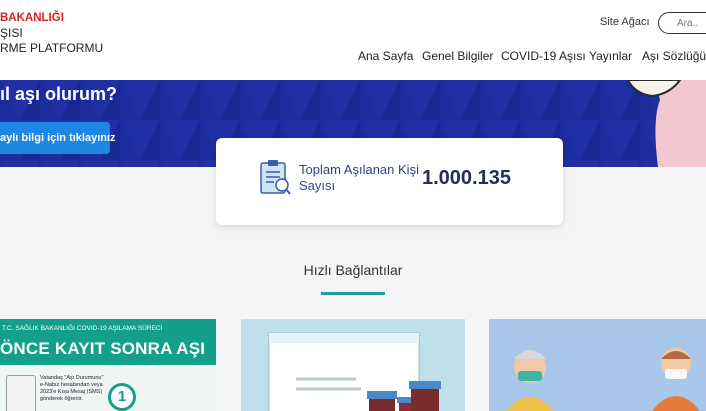  I want to click on stat-value: 1.000.135, so click(466, 178).